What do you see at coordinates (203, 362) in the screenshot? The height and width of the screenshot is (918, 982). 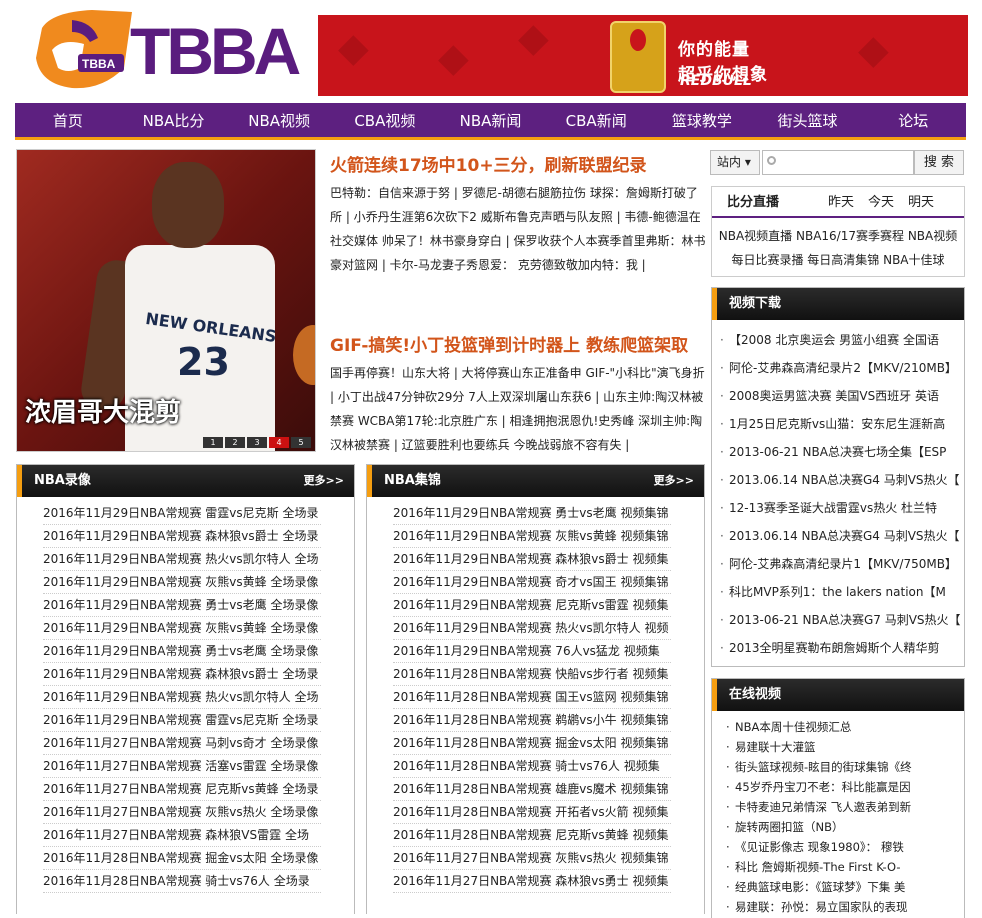 I see `jersey-number: 23` at bounding box center [203, 362].